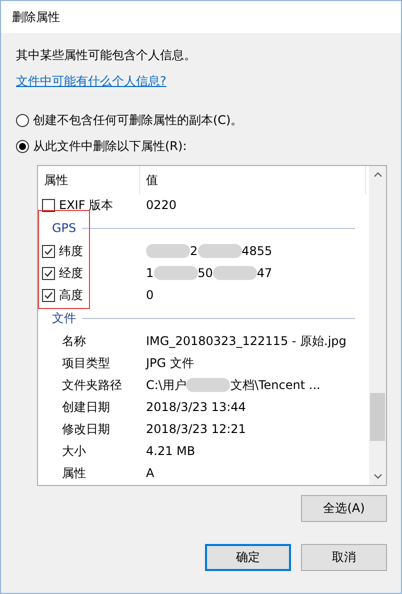 This screenshot has width=402, height=594. What do you see at coordinates (74, 473) in the screenshot?
I see `property-name: 属性` at bounding box center [74, 473].